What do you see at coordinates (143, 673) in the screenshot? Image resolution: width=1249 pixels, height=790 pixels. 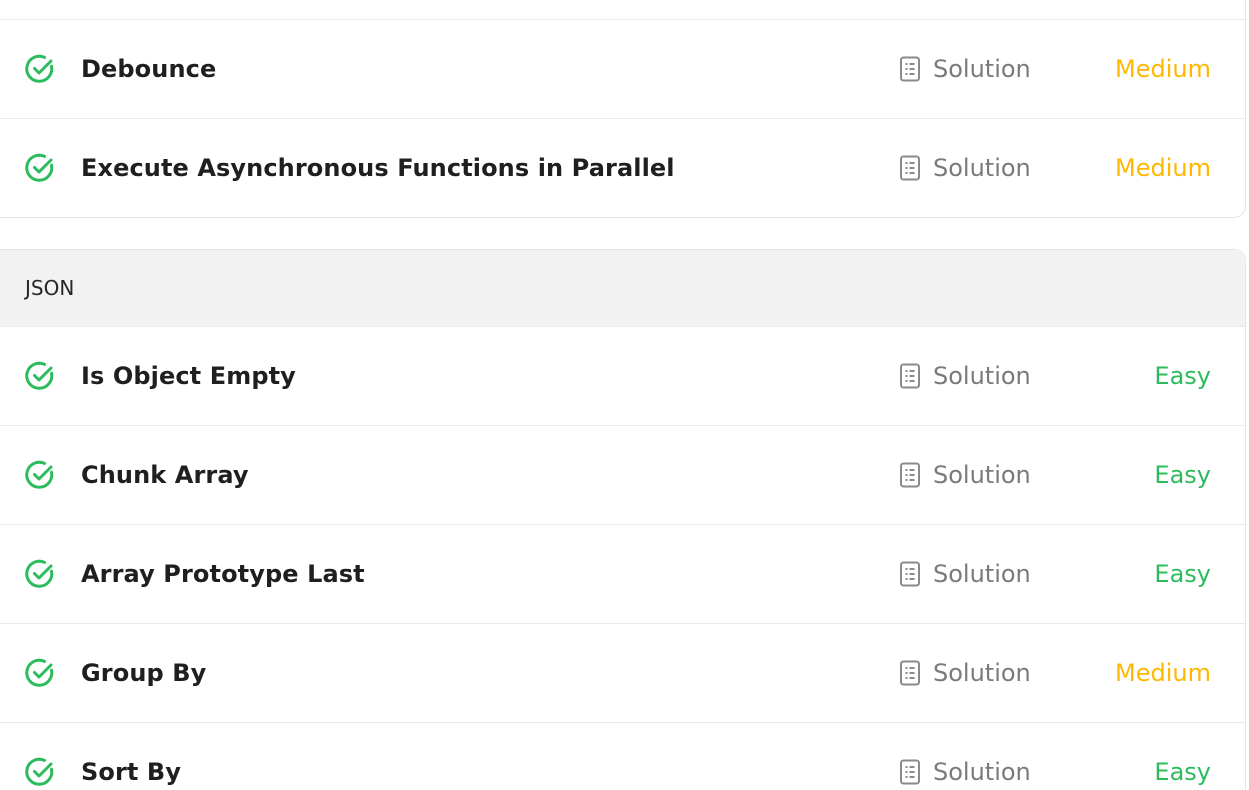 I see `problem-title: Group By` at bounding box center [143, 673].